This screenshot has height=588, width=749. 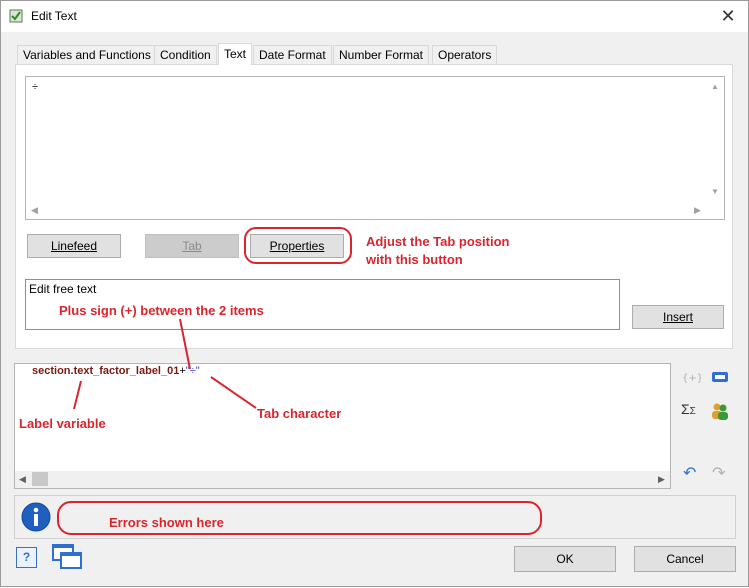 What do you see at coordinates (62, 423) in the screenshot?
I see `annotation-label-variable: Label variable` at bounding box center [62, 423].